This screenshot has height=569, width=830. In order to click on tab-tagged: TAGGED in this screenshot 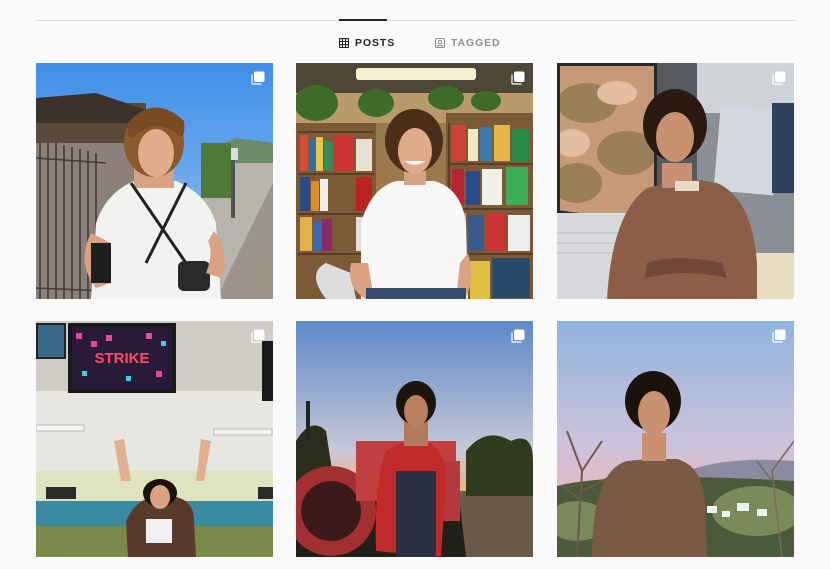, I will do `click(468, 43)`.